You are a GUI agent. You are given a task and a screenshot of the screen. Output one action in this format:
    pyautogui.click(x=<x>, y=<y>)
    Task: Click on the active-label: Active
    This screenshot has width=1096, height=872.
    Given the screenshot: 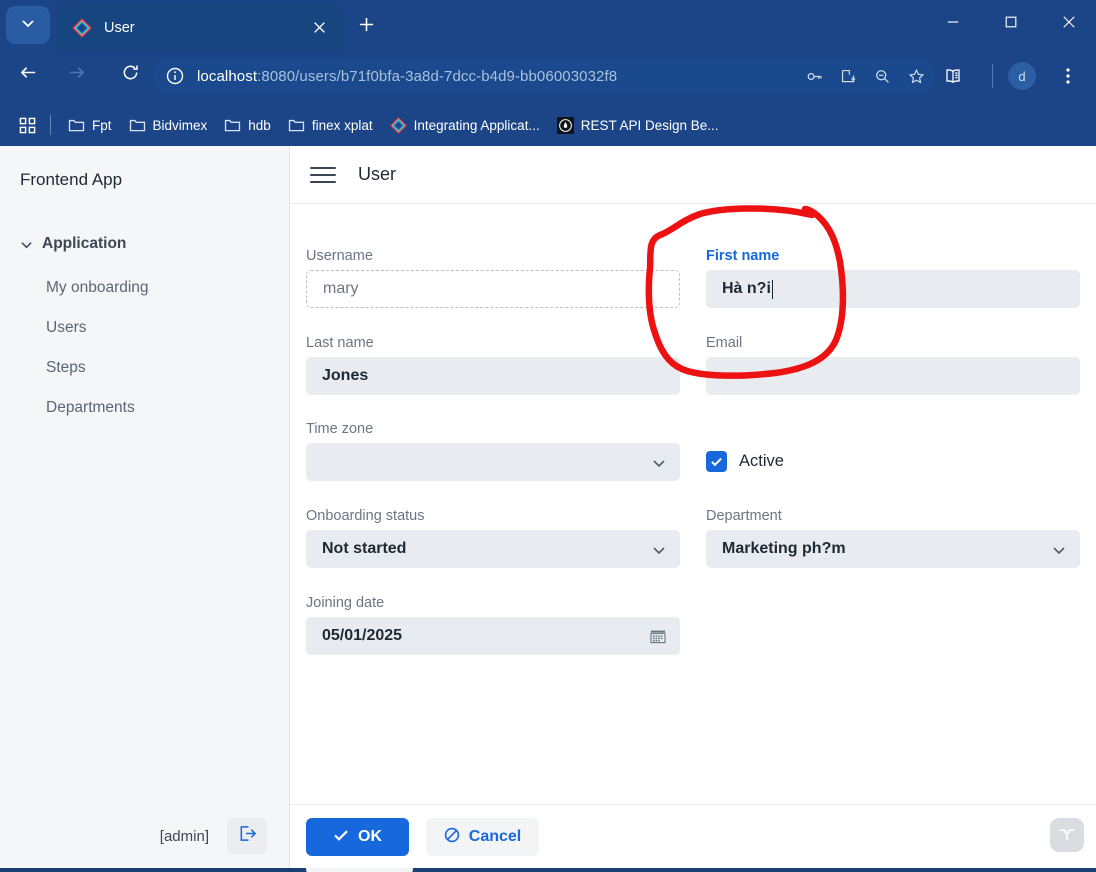 What is the action you would take?
    pyautogui.click(x=761, y=461)
    